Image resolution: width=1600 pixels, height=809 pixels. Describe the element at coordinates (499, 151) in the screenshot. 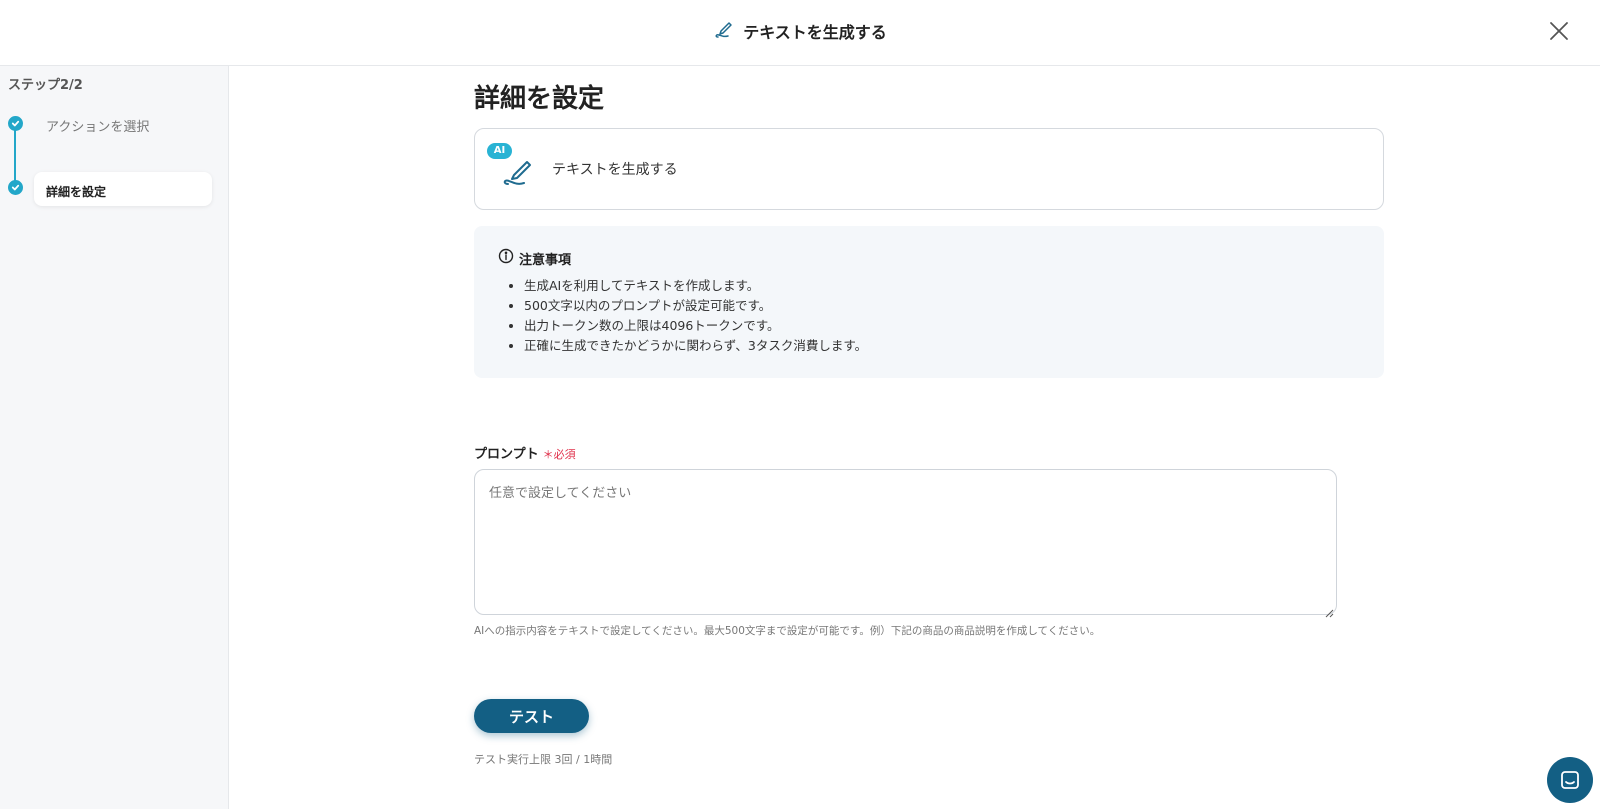

I see `ai-badge: AI` at that location.